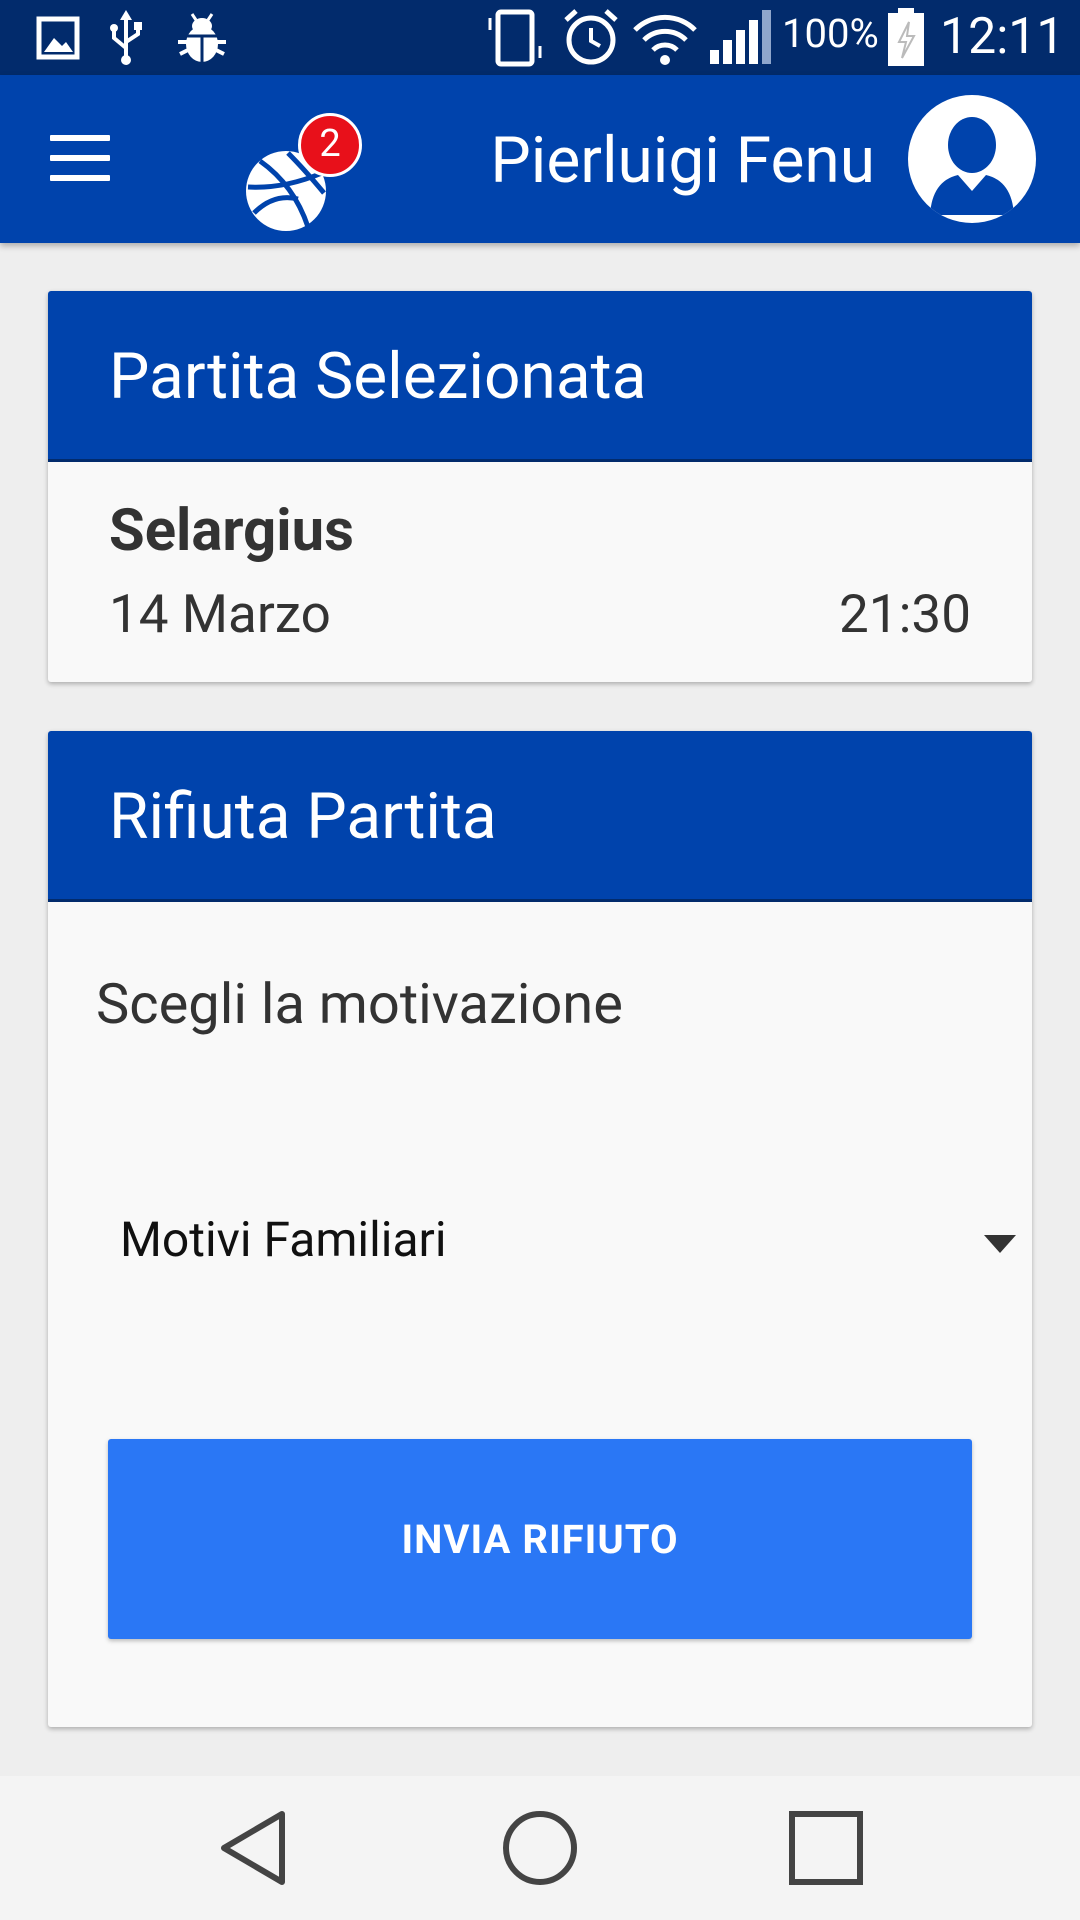  Describe the element at coordinates (972, 166) in the screenshot. I see `avatar-icon` at that location.